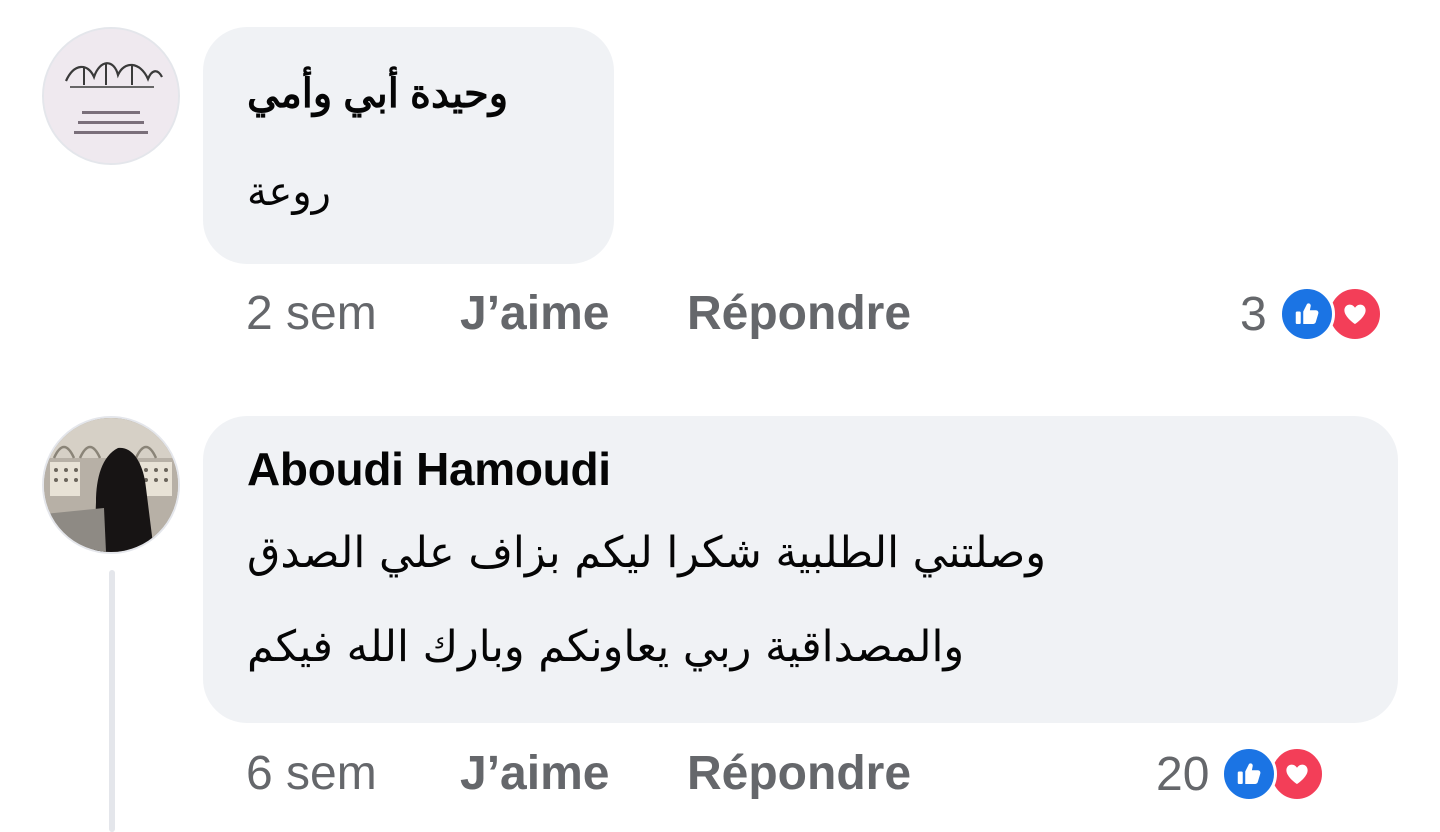 This screenshot has width=1440, height=832. What do you see at coordinates (646, 553) in the screenshot?
I see `comment-text-line: وصلتني الطلبية شكرا ليكم بزاف علي الصدق` at bounding box center [646, 553].